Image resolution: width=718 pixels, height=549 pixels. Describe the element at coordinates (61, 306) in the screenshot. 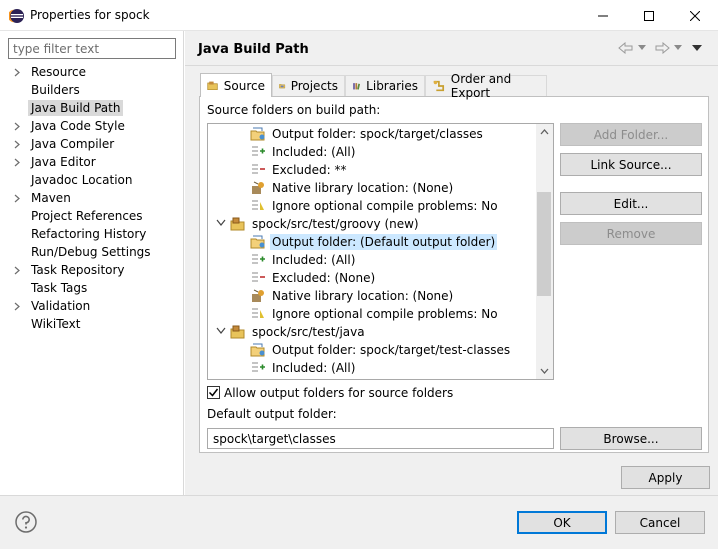

I see `tree-item-label: Validation` at that location.